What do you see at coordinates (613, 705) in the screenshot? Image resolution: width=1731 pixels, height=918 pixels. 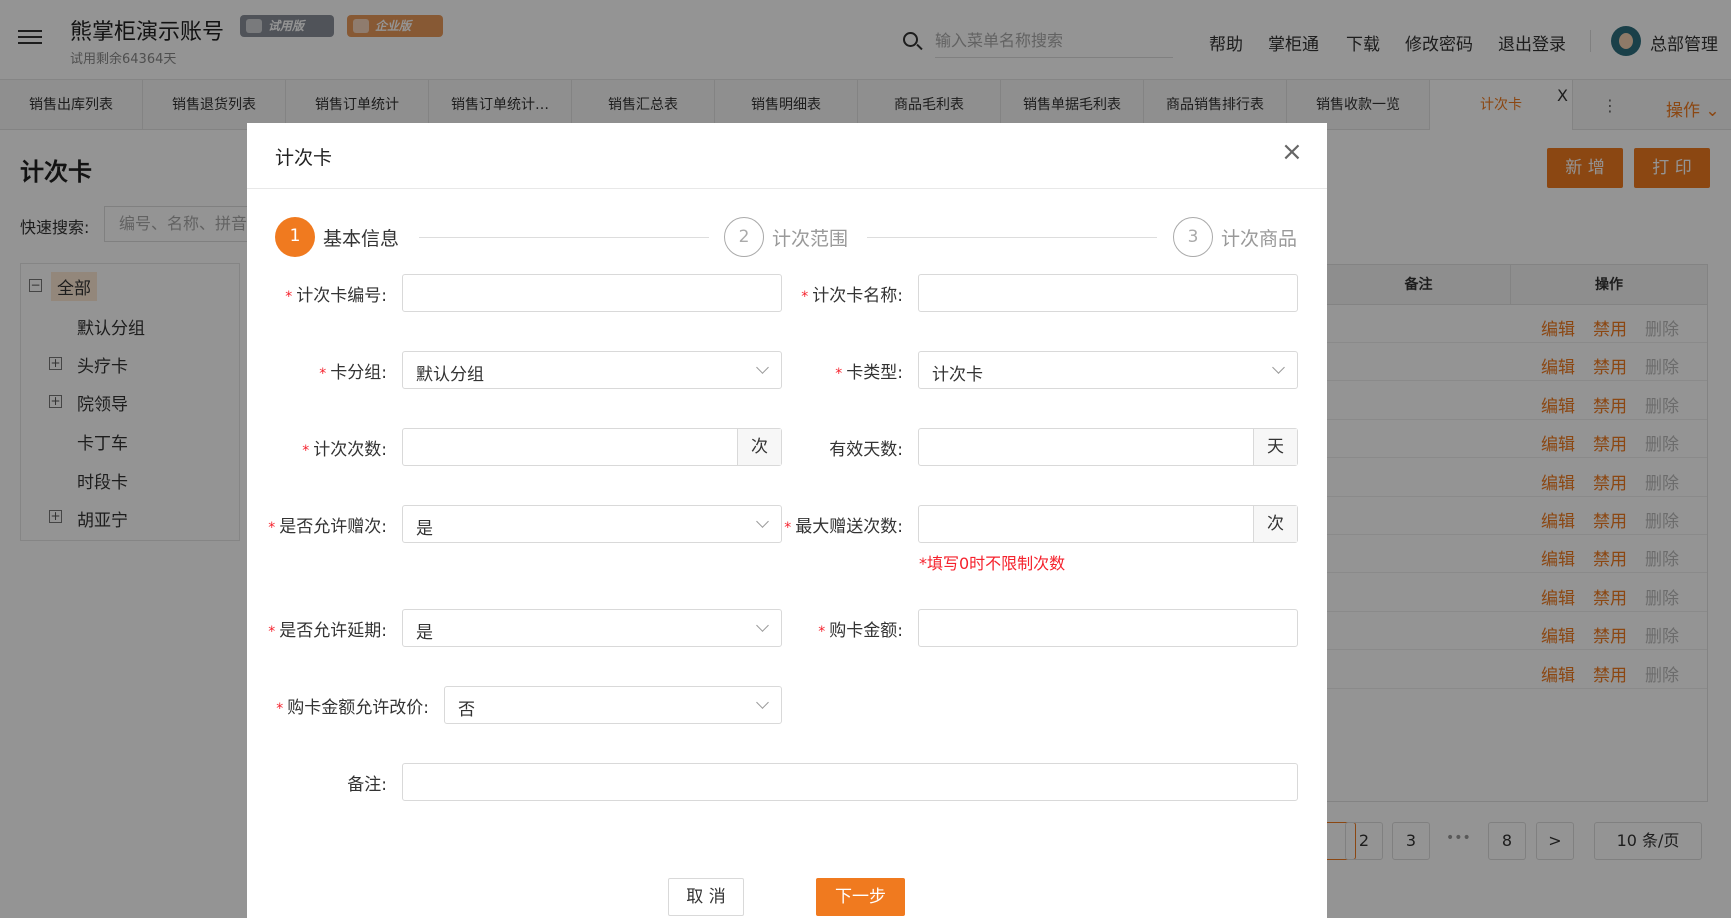 I see `allow-price-change-select: 否` at bounding box center [613, 705].